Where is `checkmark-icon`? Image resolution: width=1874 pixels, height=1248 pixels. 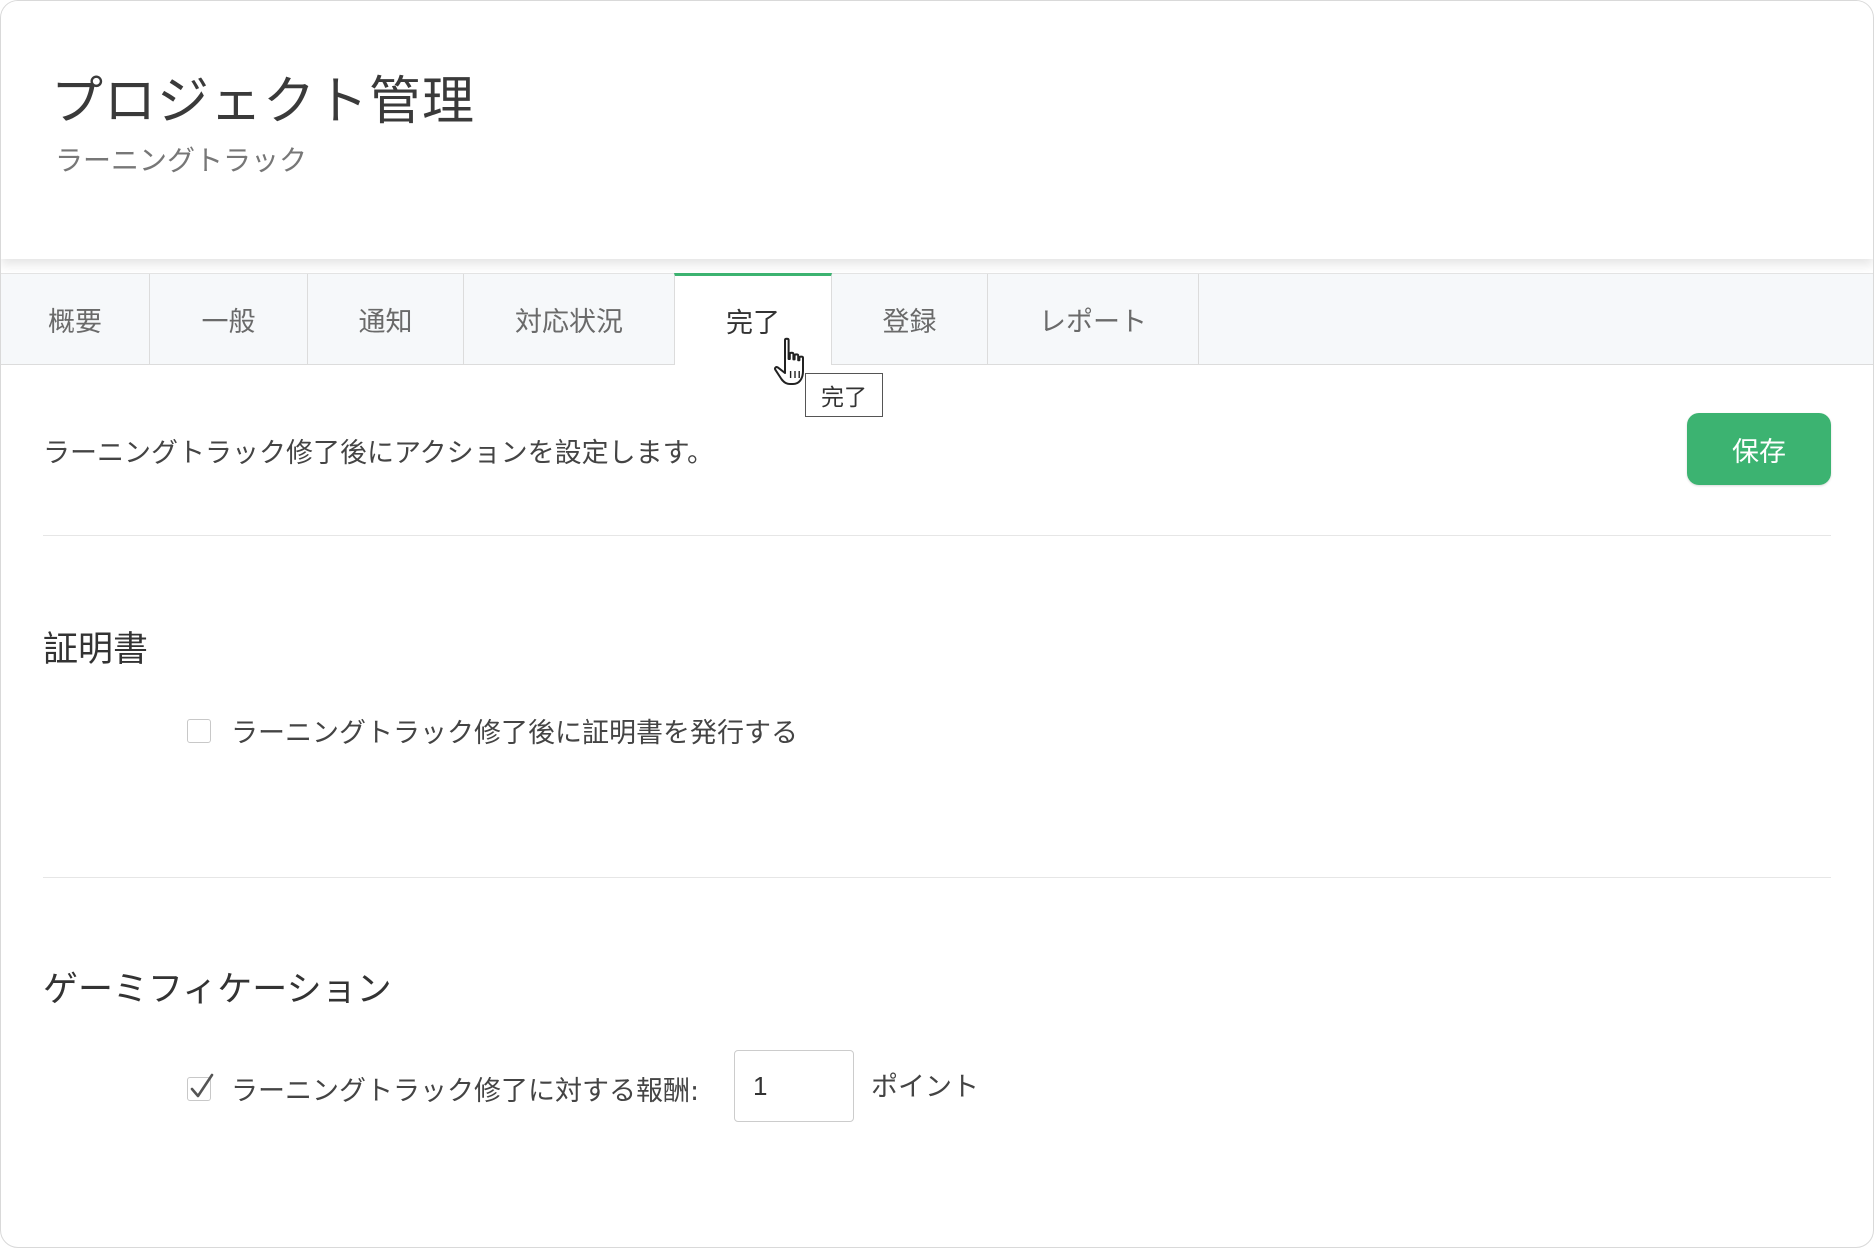
checkmark-icon is located at coordinates (202, 1085).